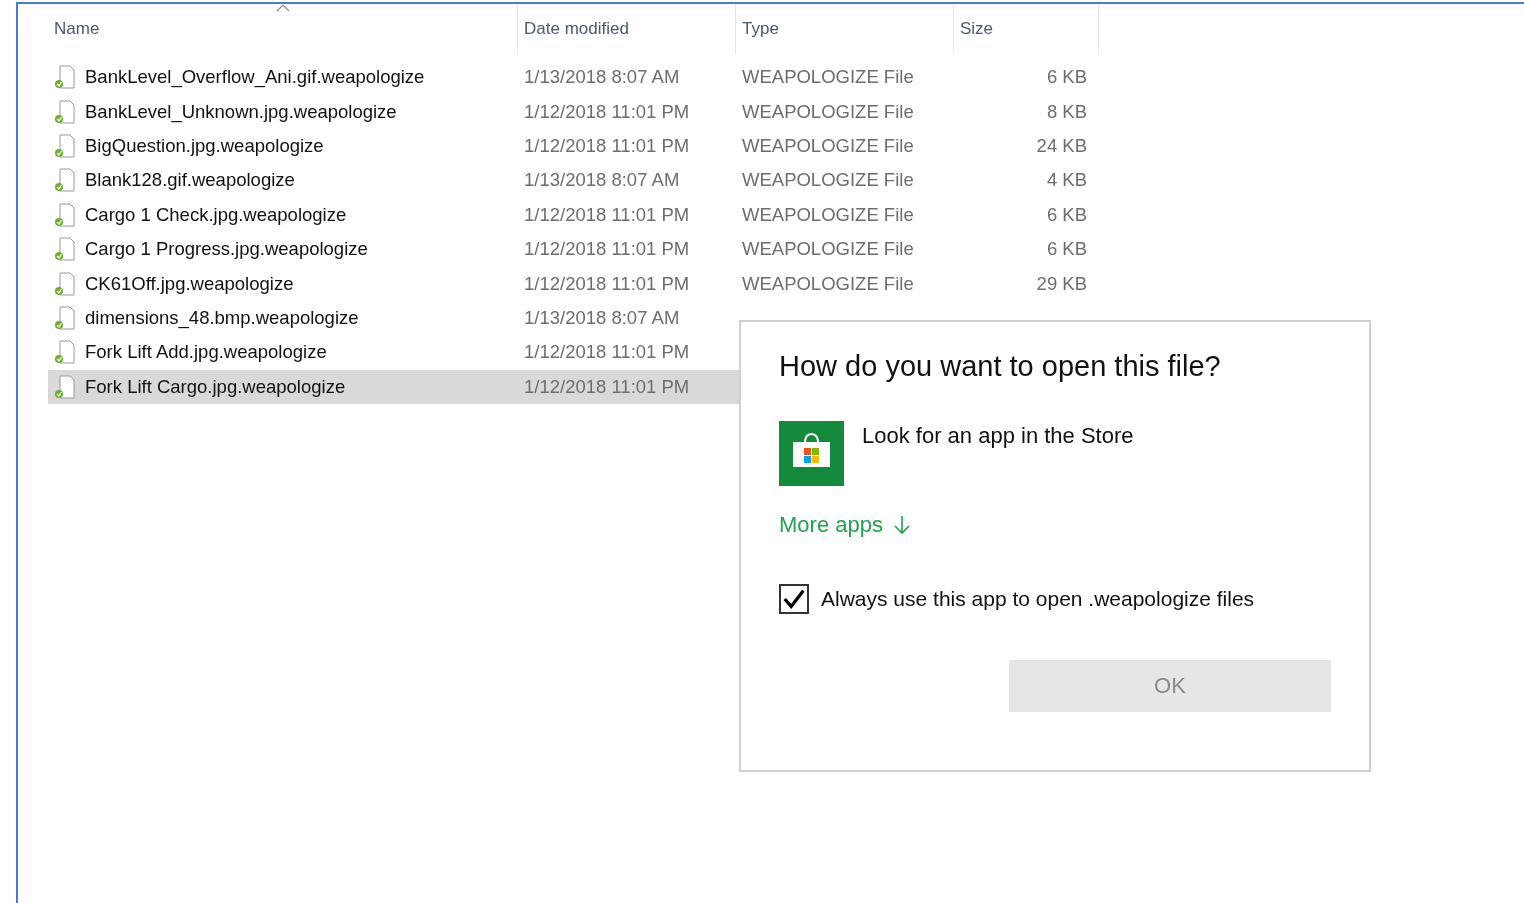 This screenshot has width=1524, height=903. I want to click on file-row: dimensions_48.bmp.weapologize 1/13/2018 8:07 AM, so click(573, 318).